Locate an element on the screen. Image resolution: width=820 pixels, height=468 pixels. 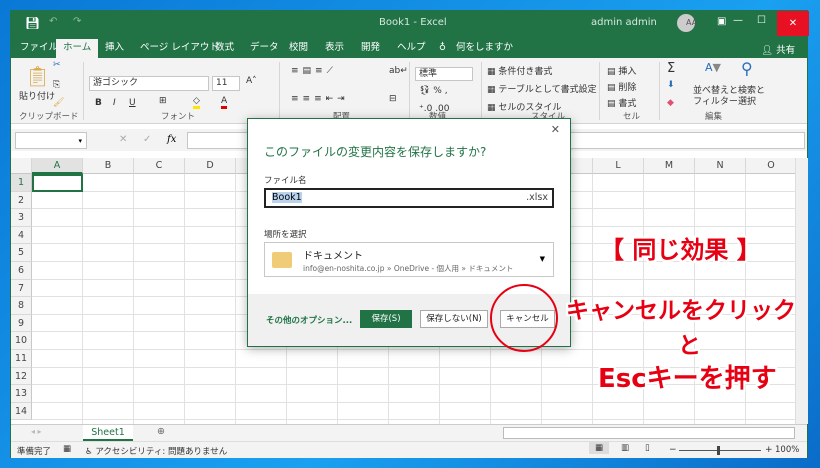
wrap-text-icon: ab↵ is located at coordinates (398, 71).